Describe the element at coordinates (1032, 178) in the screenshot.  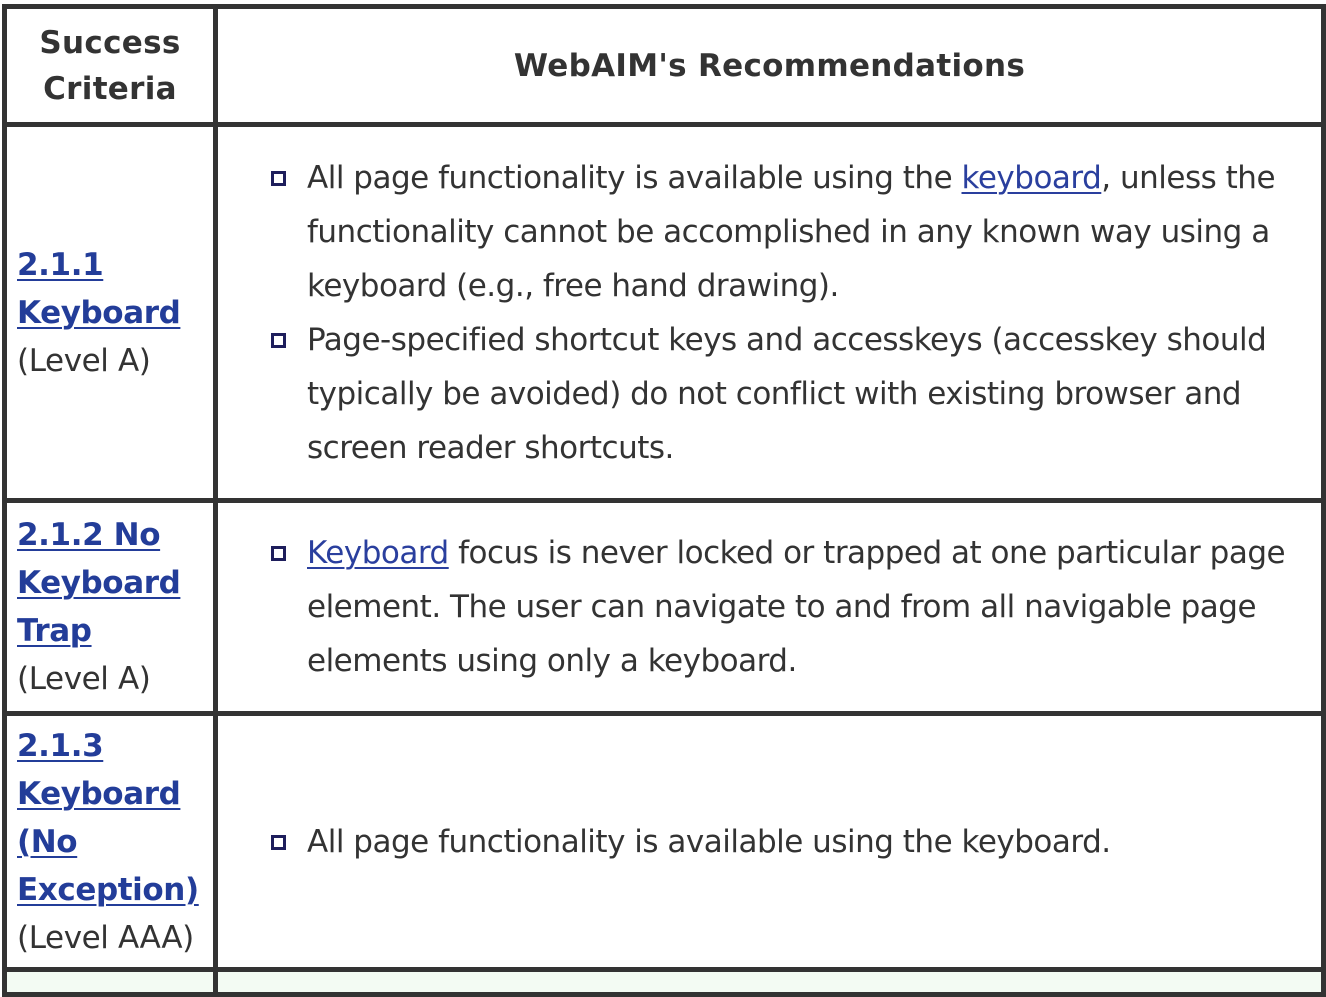
I see `keyboard-link: keyboard` at that location.